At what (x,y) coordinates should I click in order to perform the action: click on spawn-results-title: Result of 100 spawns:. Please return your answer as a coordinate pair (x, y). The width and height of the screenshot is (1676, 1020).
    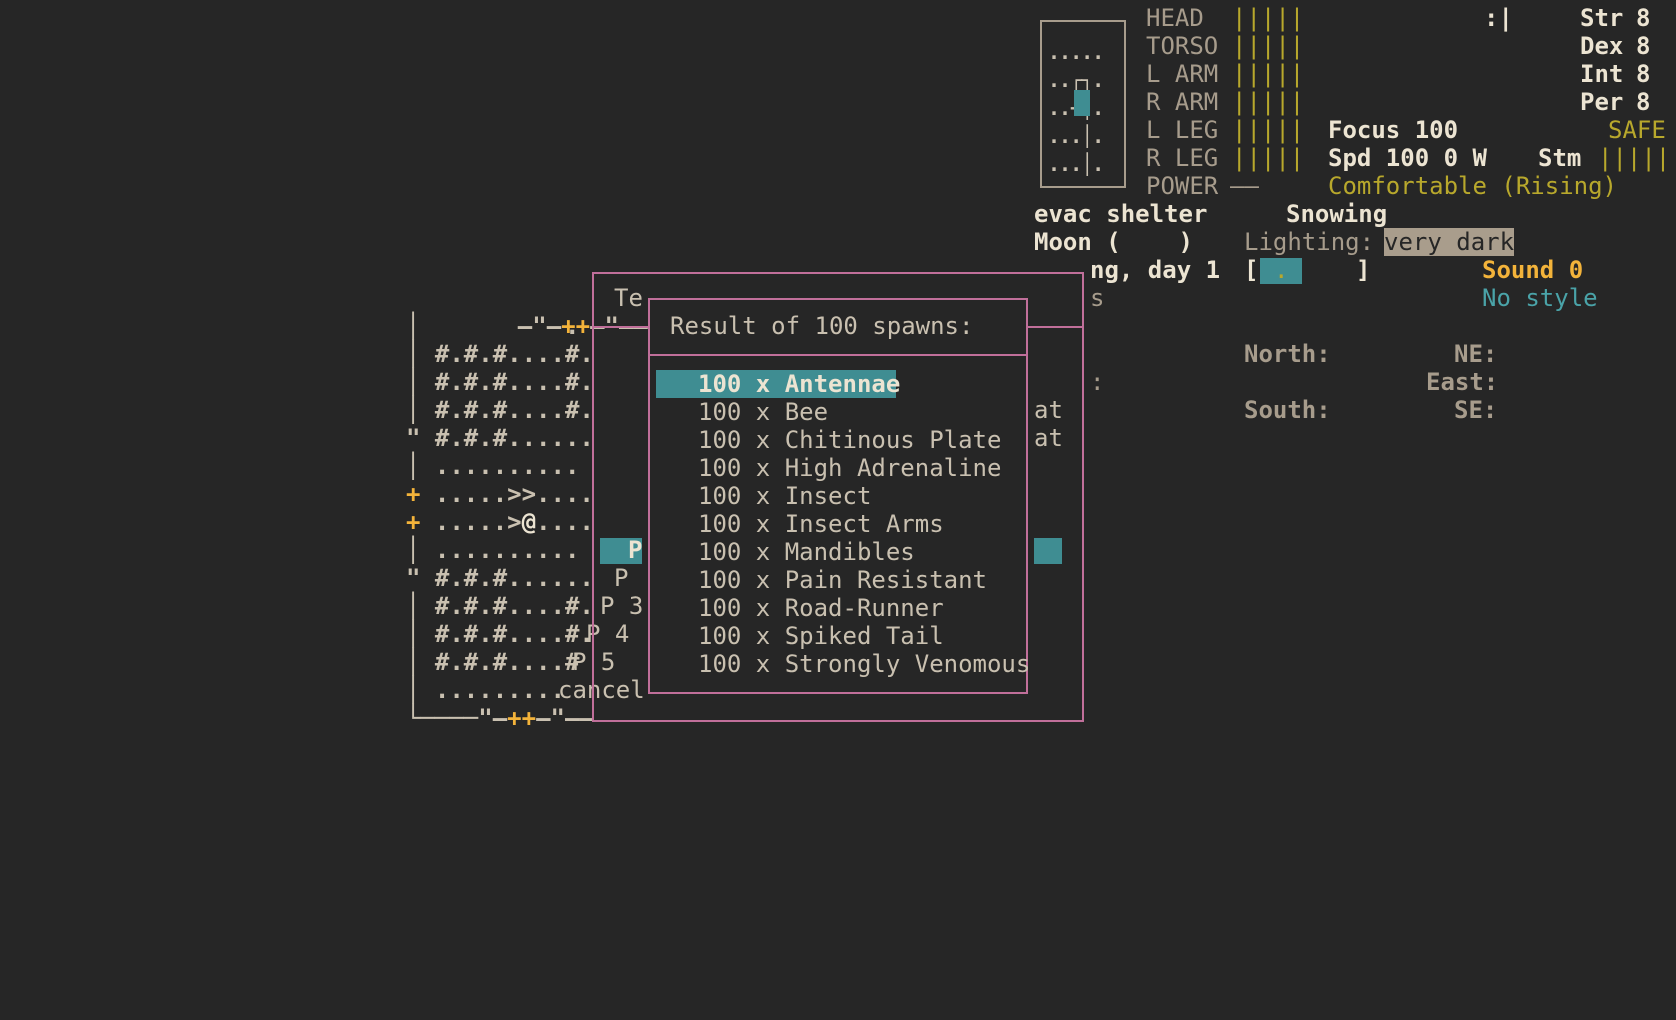
    Looking at the image, I should click on (822, 326).